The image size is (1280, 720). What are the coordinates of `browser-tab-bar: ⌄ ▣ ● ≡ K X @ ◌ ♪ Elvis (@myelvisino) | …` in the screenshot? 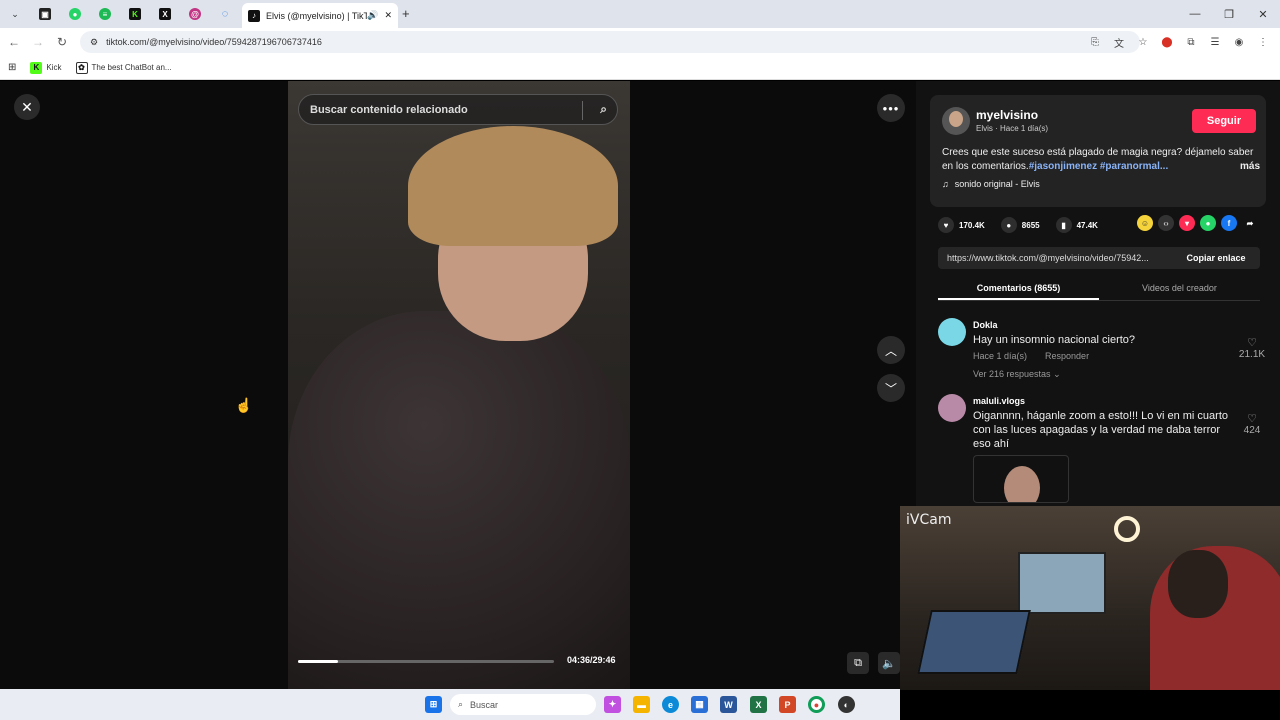 It's located at (640, 14).